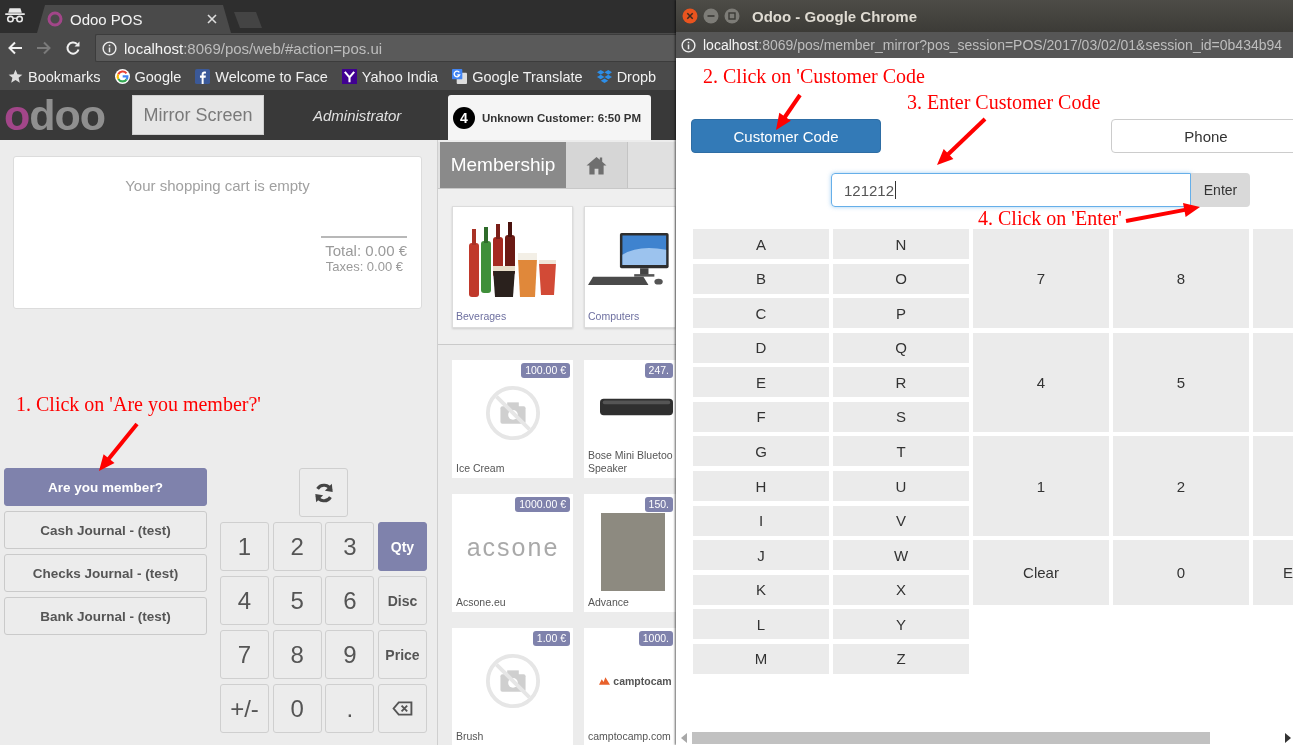 This screenshot has height=745, width=1293. I want to click on payment-button: Checks Journal - (test), so click(105, 573).